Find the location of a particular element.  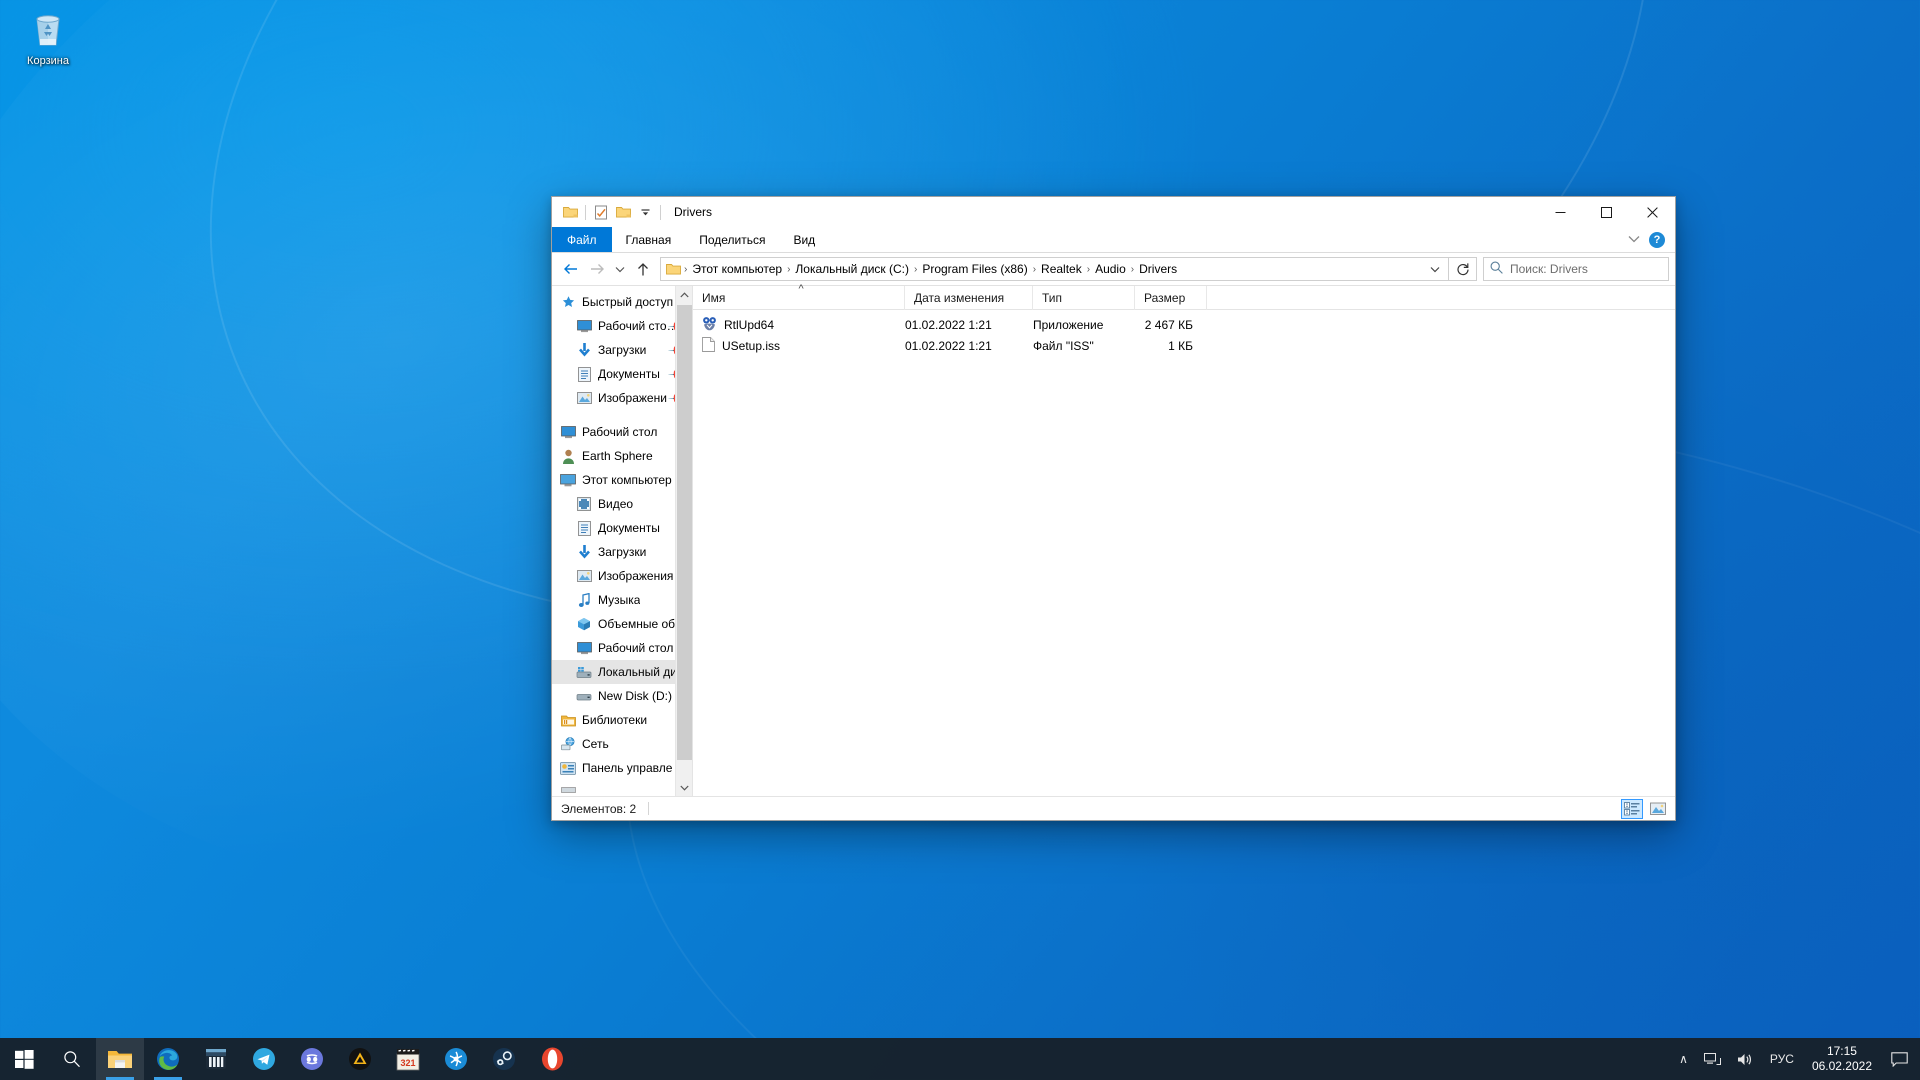

sidebar-item-desktop-2: Рабочий стол is located at coordinates (622, 648).